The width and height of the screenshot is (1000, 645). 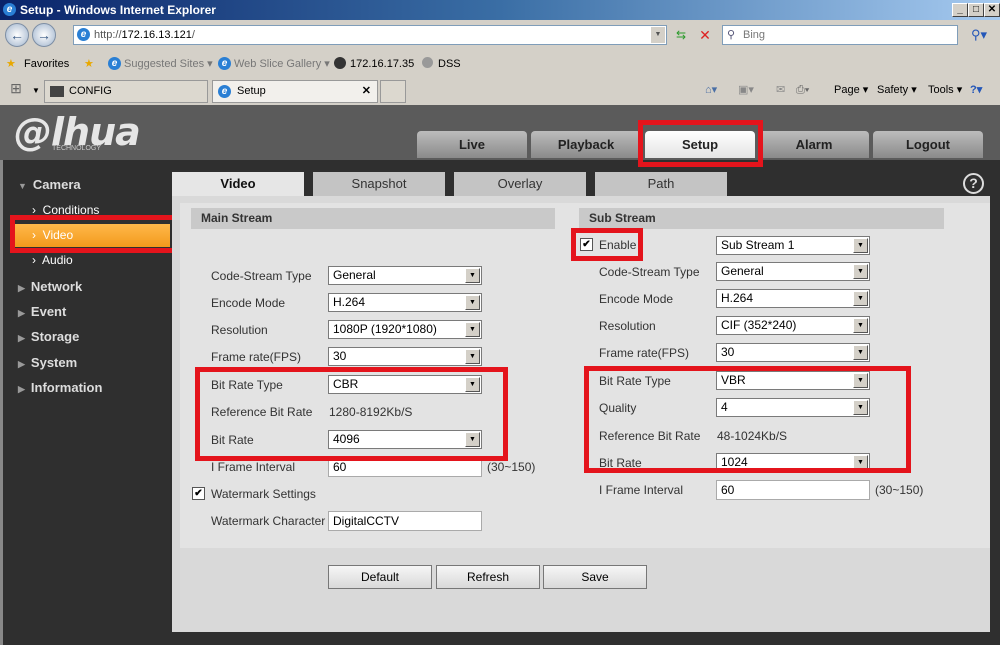 What do you see at coordinates (586, 144) in the screenshot?
I see `nav-playback: Playback` at bounding box center [586, 144].